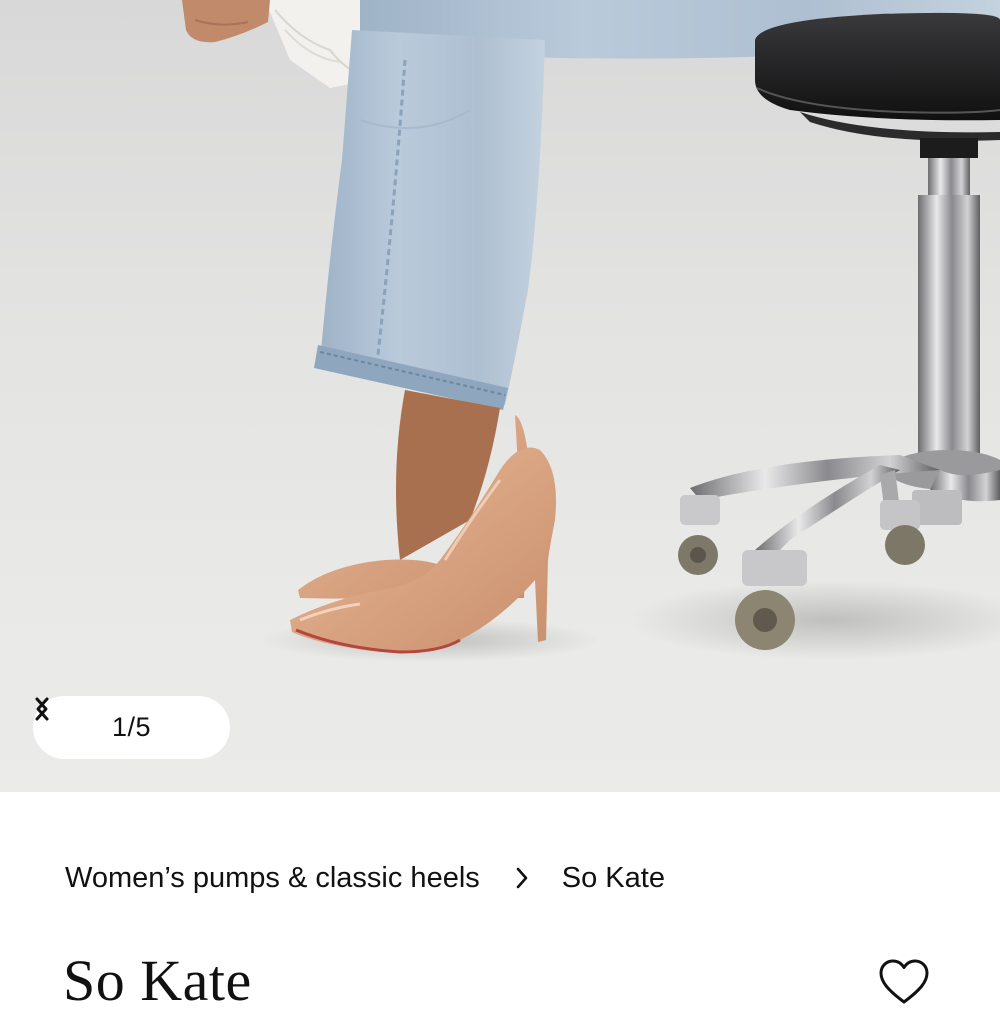 The height and width of the screenshot is (1013, 1000). What do you see at coordinates (57, 718) in the screenshot?
I see `previous-image-button` at bounding box center [57, 718].